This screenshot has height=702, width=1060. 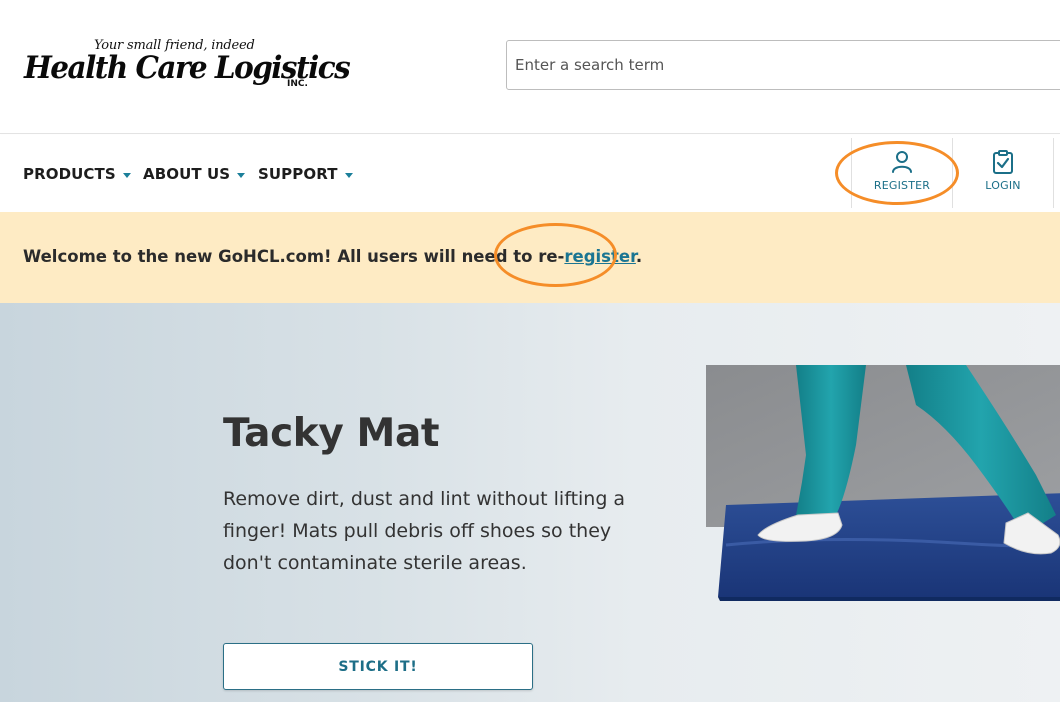 What do you see at coordinates (297, 84) in the screenshot?
I see `logo-suffix: INC.` at bounding box center [297, 84].